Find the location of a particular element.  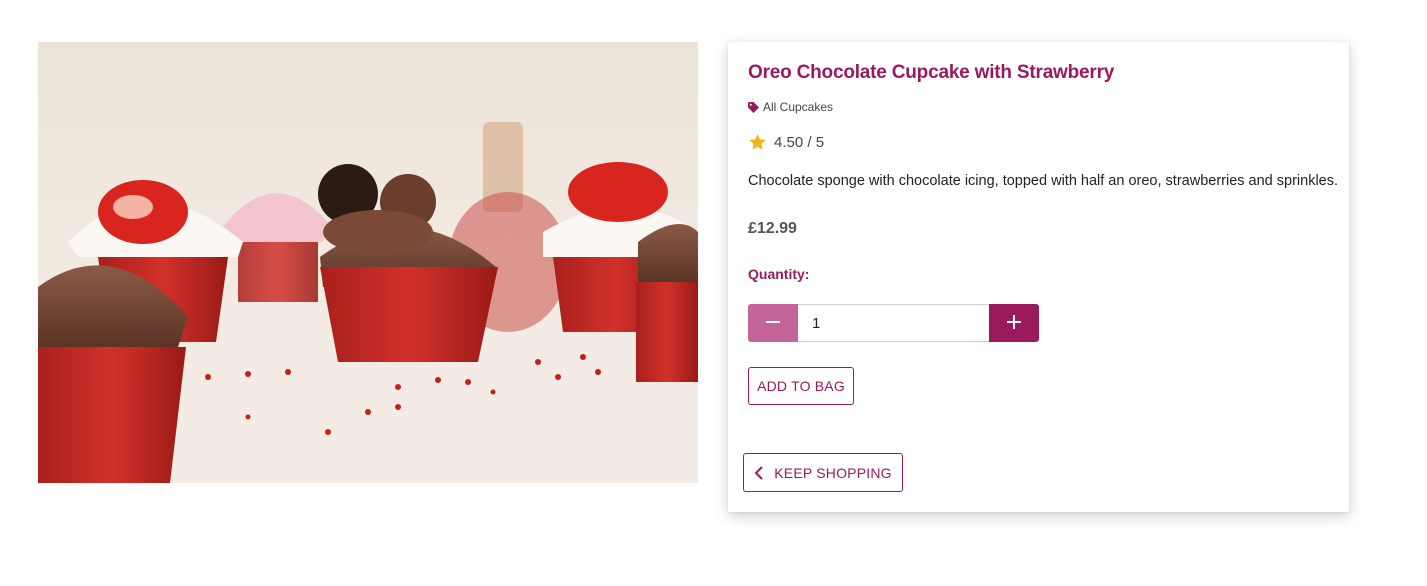

chevron-left-icon is located at coordinates (759, 472).